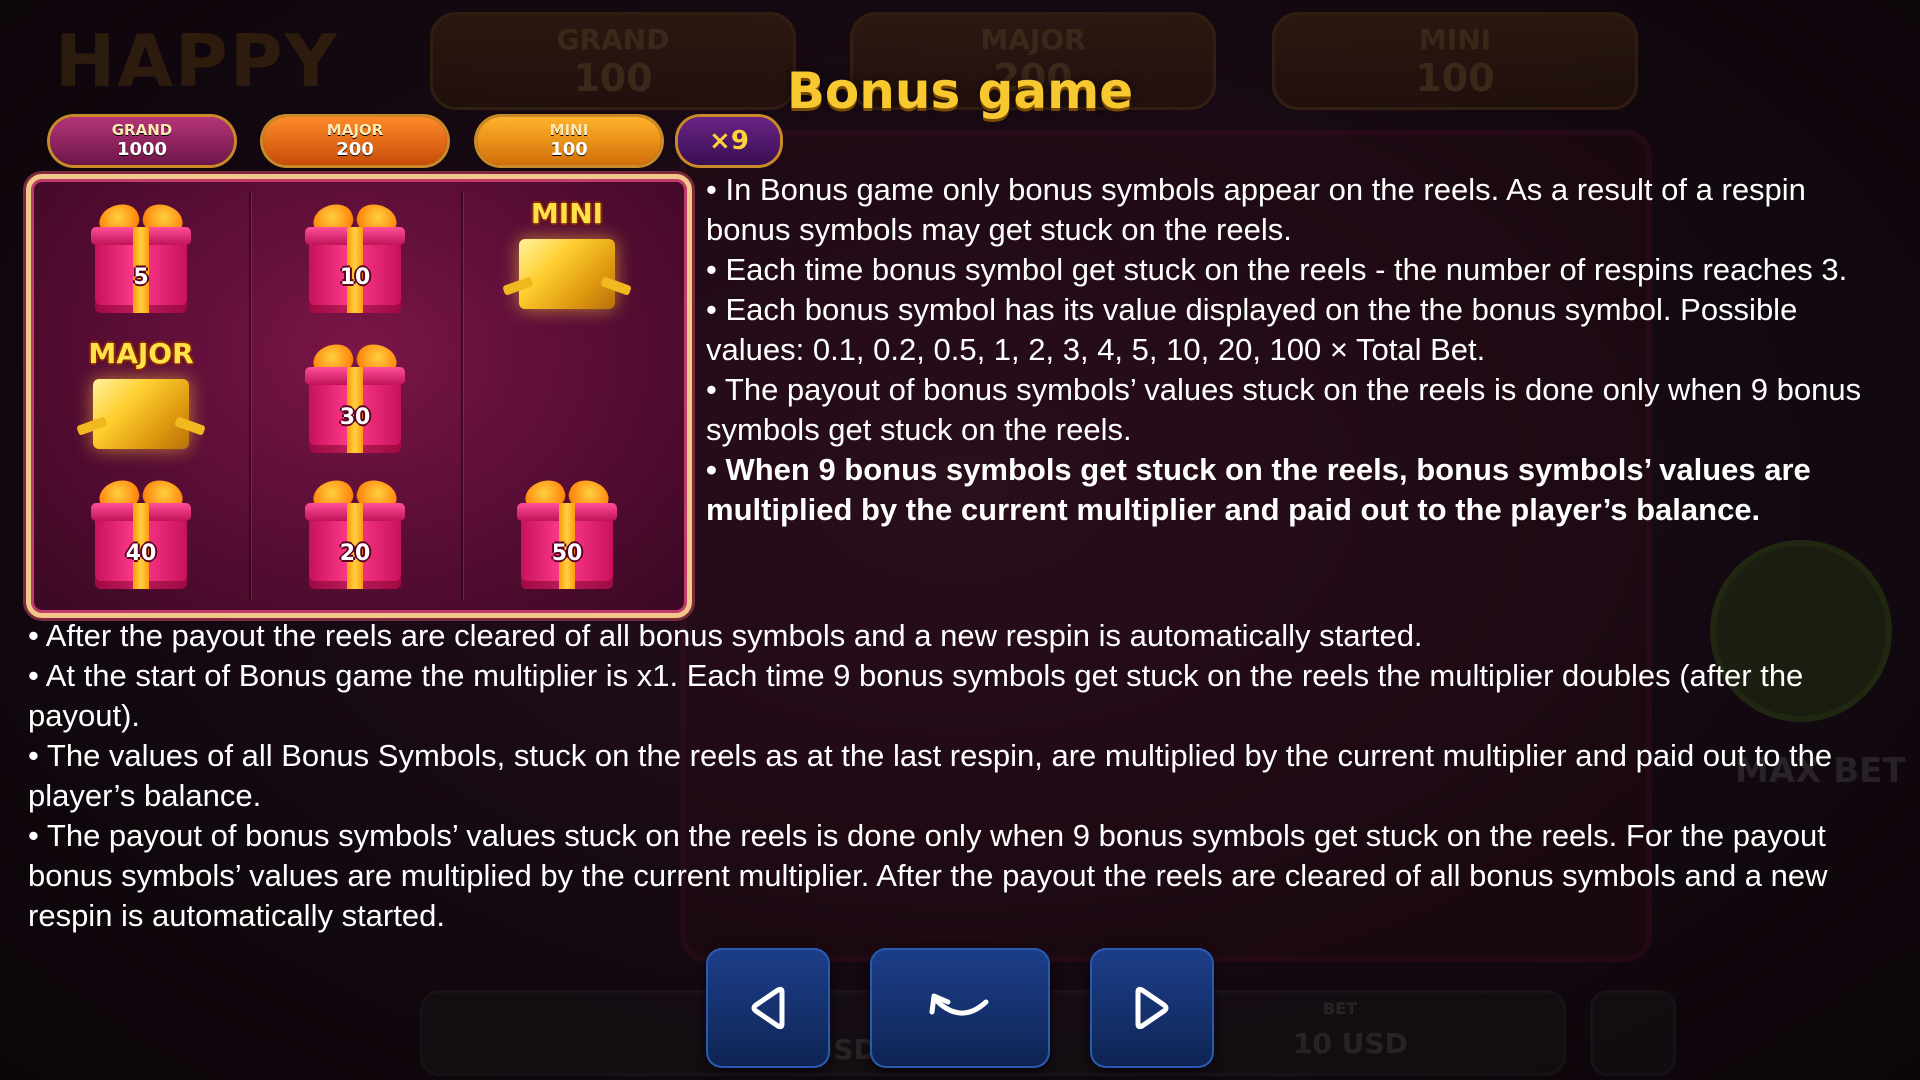 The height and width of the screenshot is (1080, 1920). What do you see at coordinates (142, 149) in the screenshot?
I see `jackpot-value: 1000` at bounding box center [142, 149].